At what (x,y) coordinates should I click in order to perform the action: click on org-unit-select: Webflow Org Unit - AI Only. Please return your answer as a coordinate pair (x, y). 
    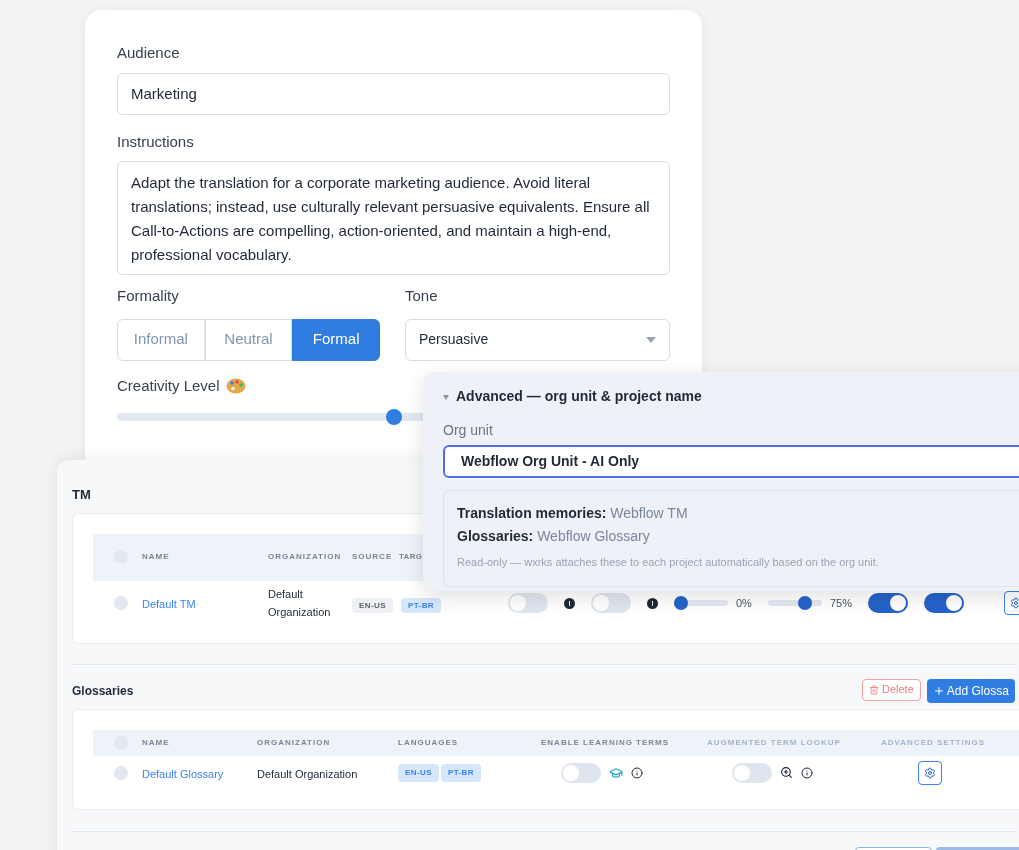
    Looking at the image, I should click on (731, 461).